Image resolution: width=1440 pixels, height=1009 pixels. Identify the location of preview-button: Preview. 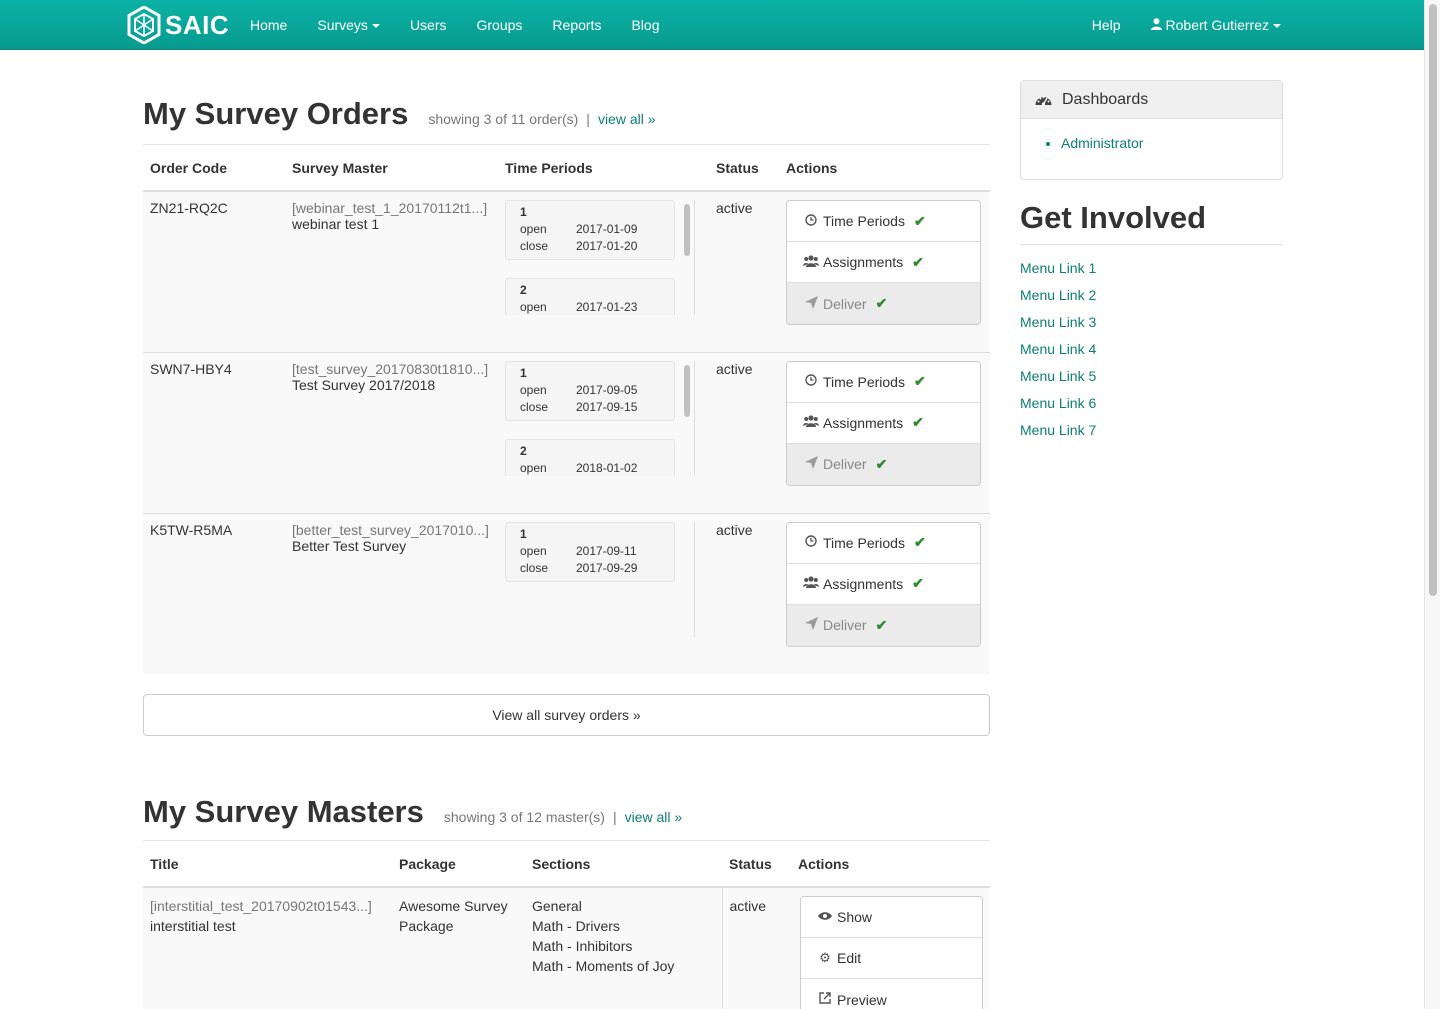
(891, 994).